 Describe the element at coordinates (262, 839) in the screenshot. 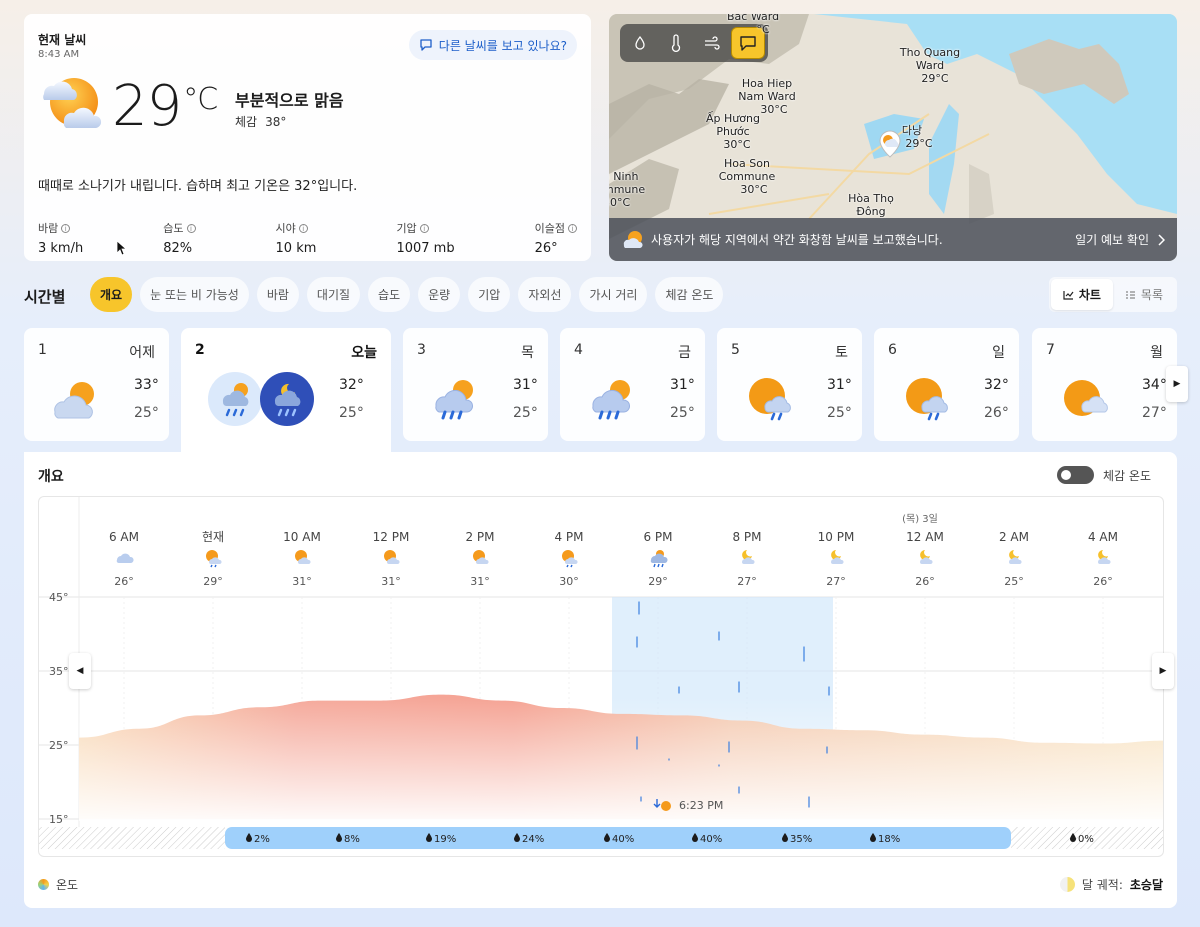

I see `precip-label: 2%` at that location.